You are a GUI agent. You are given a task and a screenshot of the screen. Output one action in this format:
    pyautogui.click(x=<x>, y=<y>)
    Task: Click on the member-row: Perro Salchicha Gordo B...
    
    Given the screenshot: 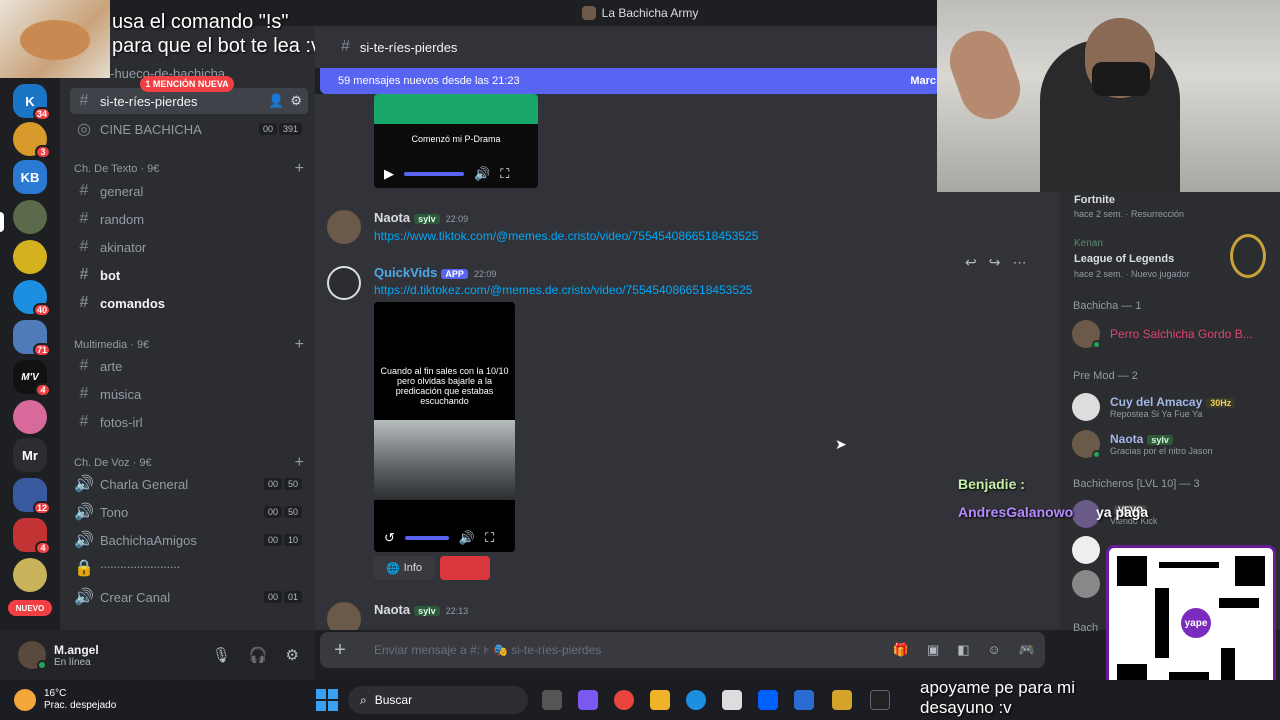 What is the action you would take?
    pyautogui.click(x=1172, y=334)
    